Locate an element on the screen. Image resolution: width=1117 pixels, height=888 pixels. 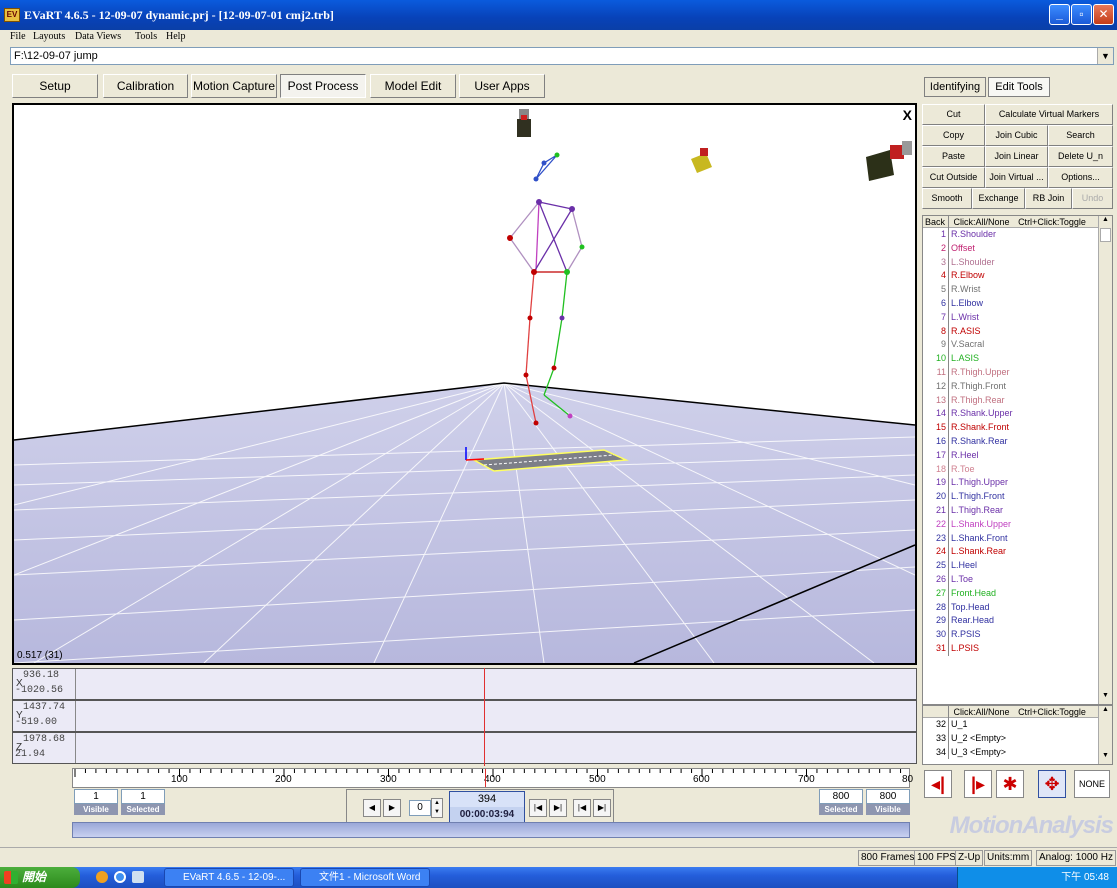
marker-row: 30 R.PSIS is located at coordinates (1017, 635).